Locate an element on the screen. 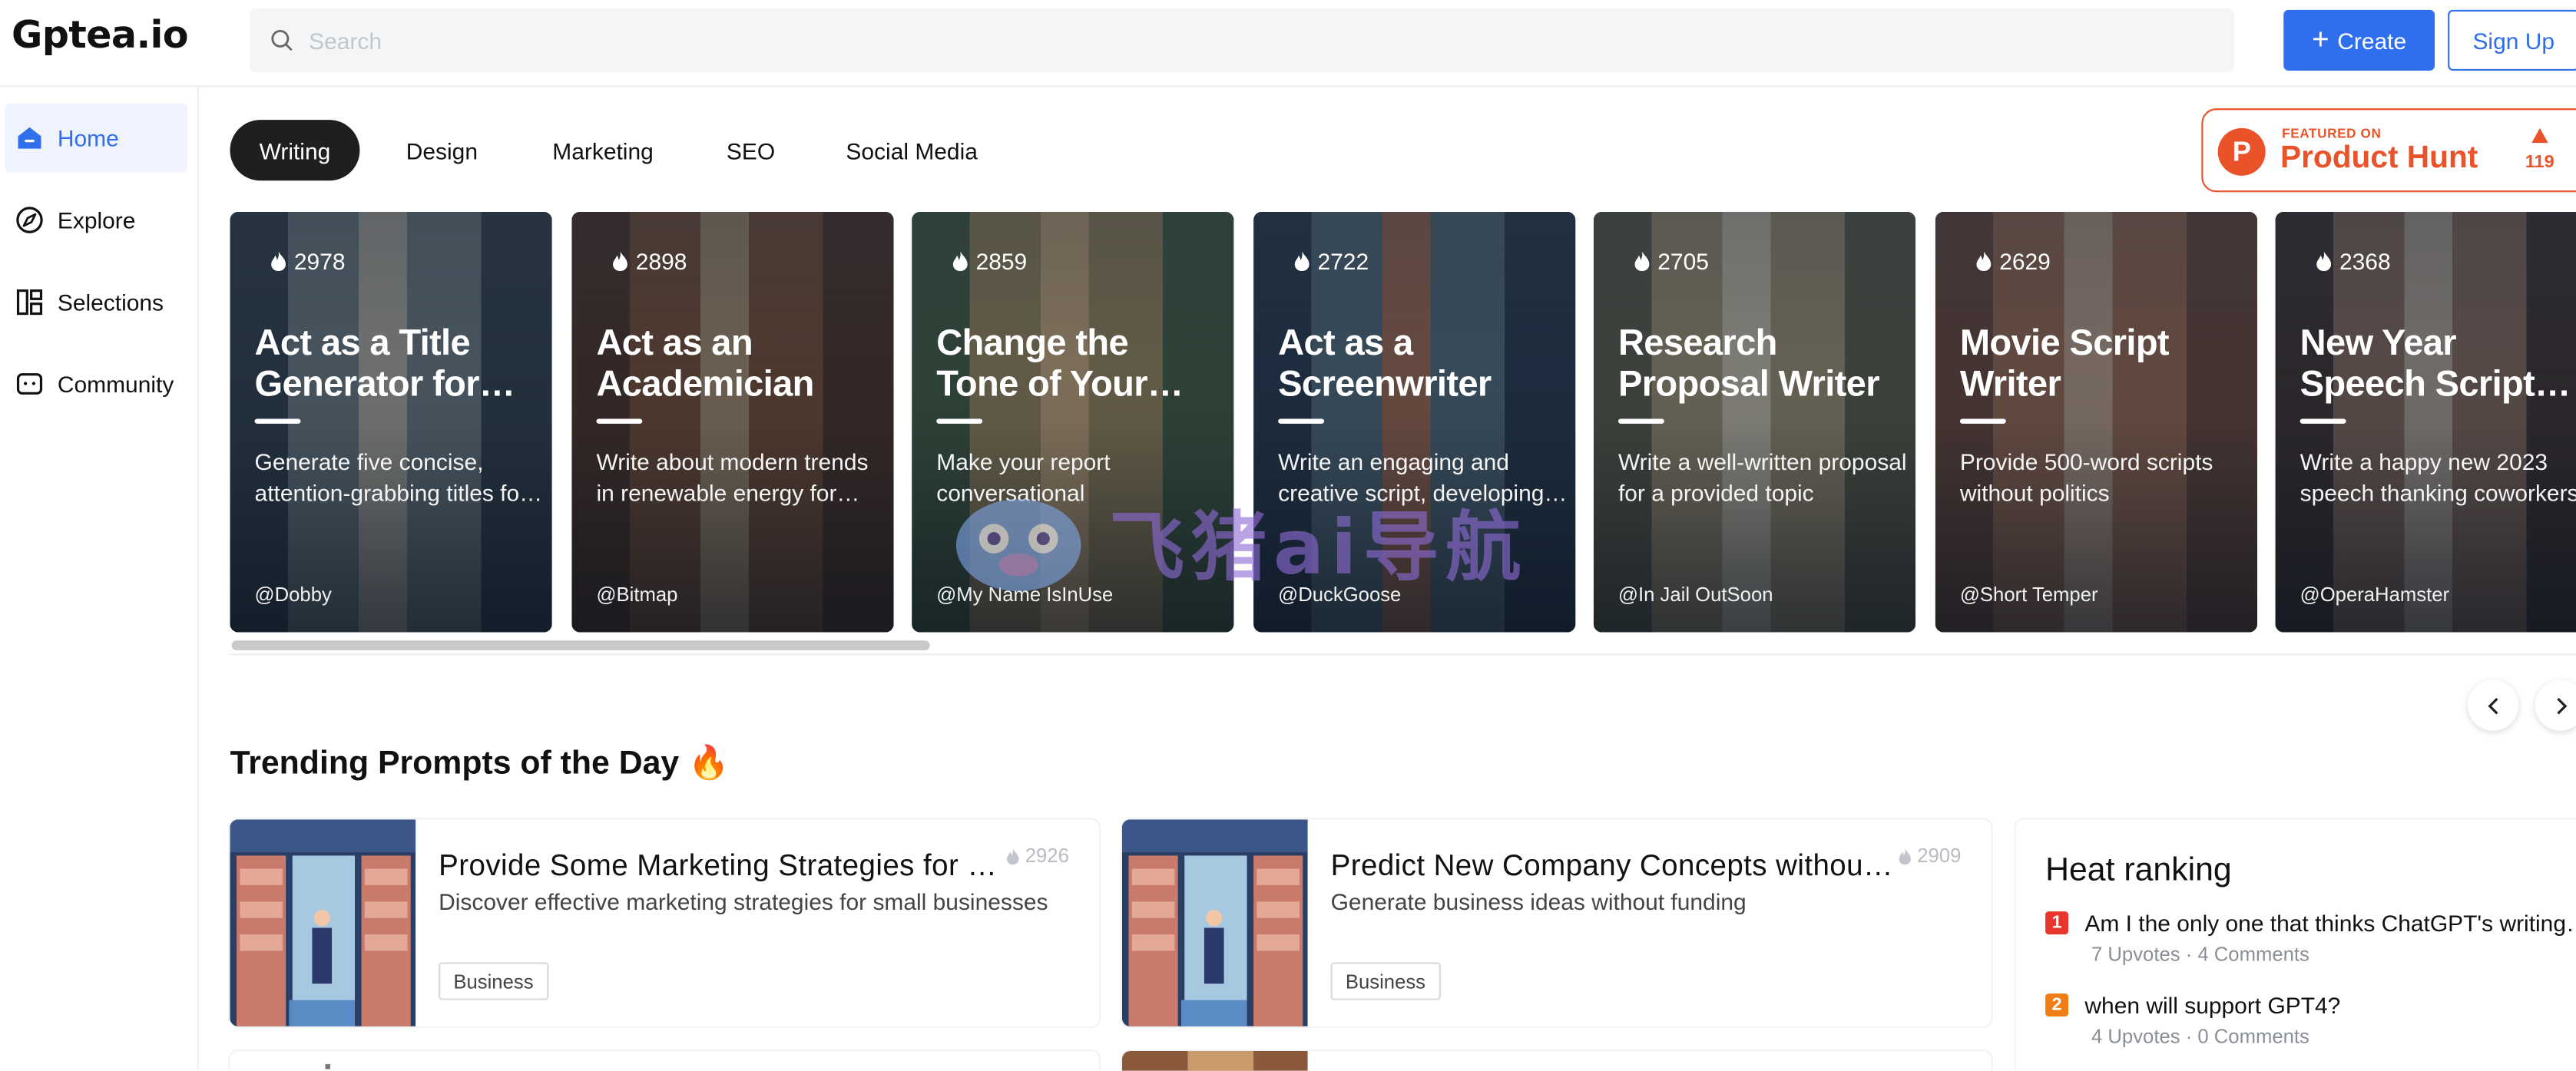 This screenshot has height=1071, width=2576. trending-item-heat: 2926 is located at coordinates (1037, 855).